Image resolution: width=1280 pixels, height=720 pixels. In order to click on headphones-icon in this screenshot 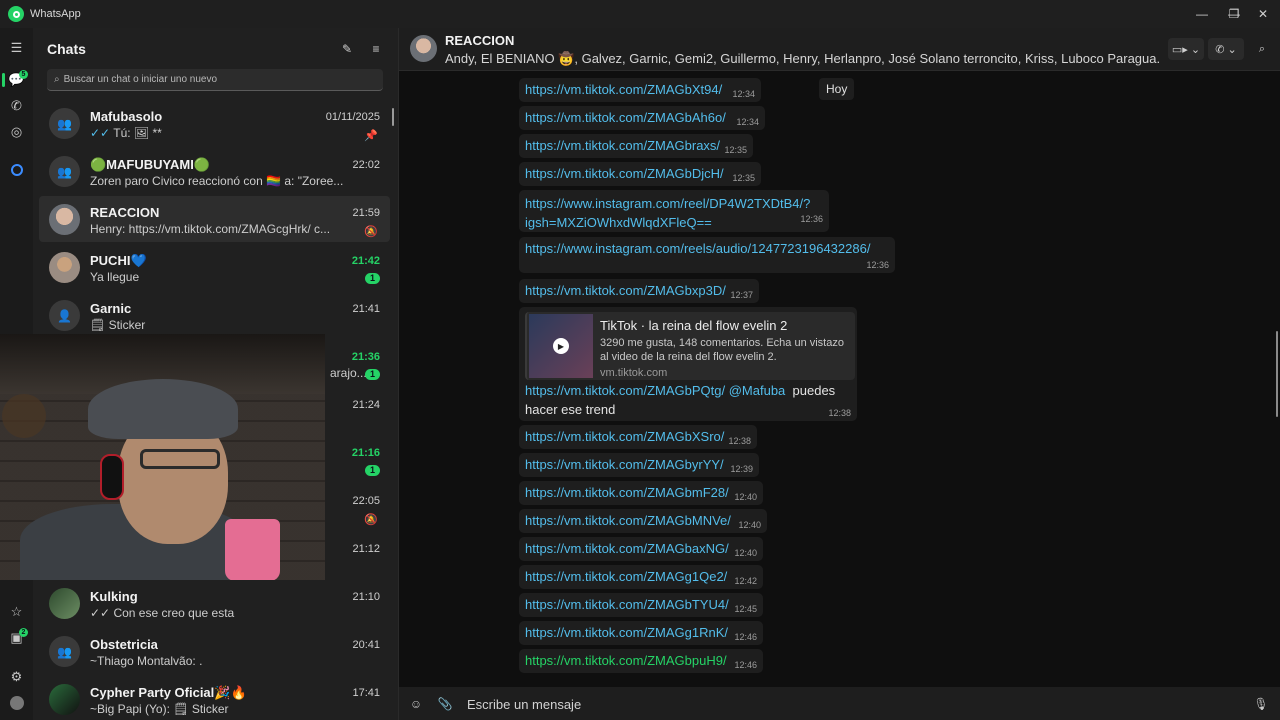, I will do `click(112, 477)`.